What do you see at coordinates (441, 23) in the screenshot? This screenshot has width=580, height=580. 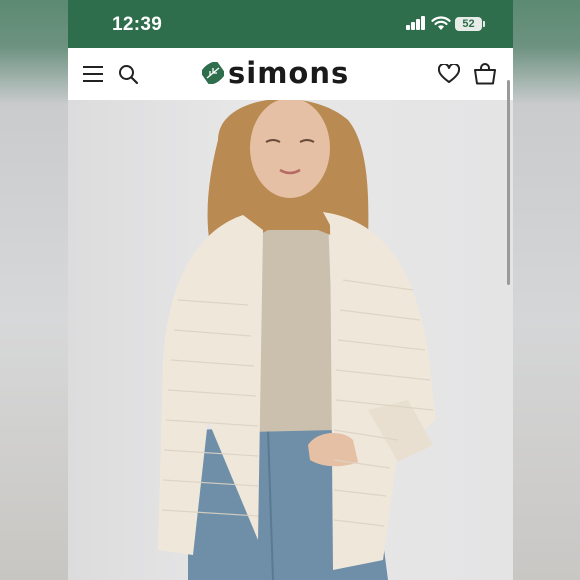 I see `wifi-icon` at bounding box center [441, 23].